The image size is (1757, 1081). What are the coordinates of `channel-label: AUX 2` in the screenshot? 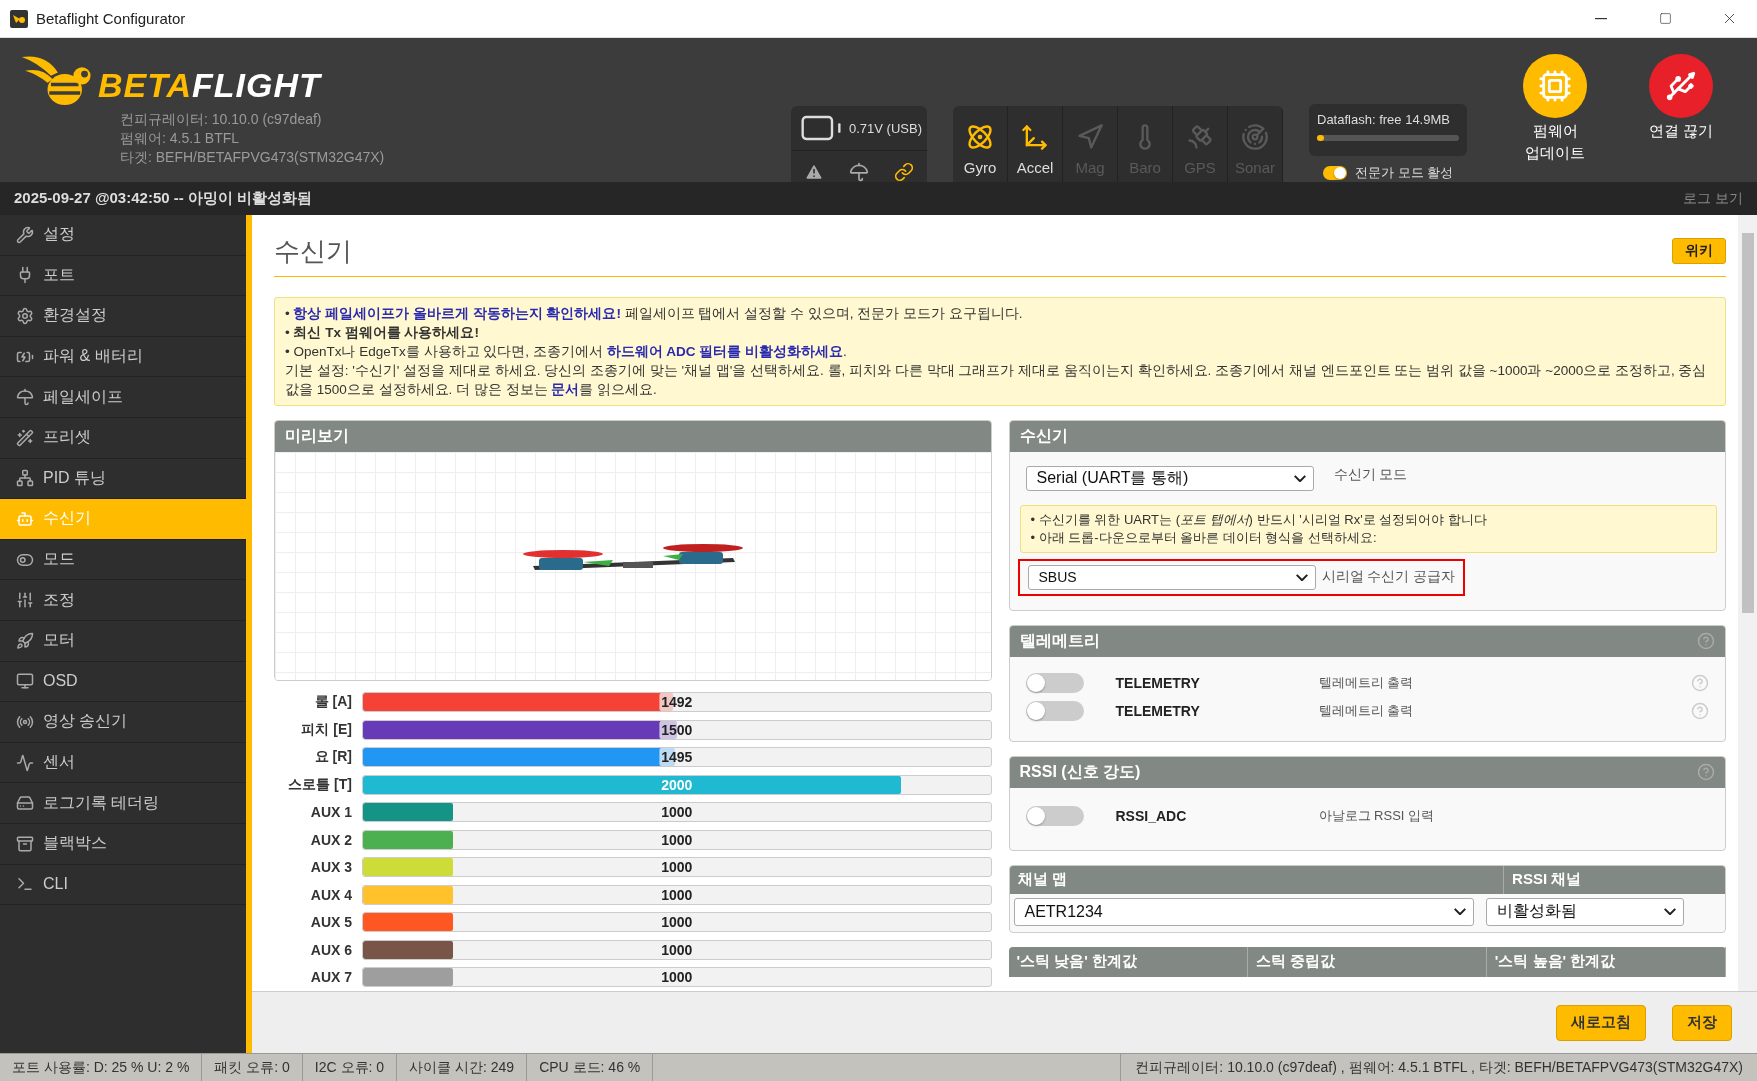 It's located at (330, 839).